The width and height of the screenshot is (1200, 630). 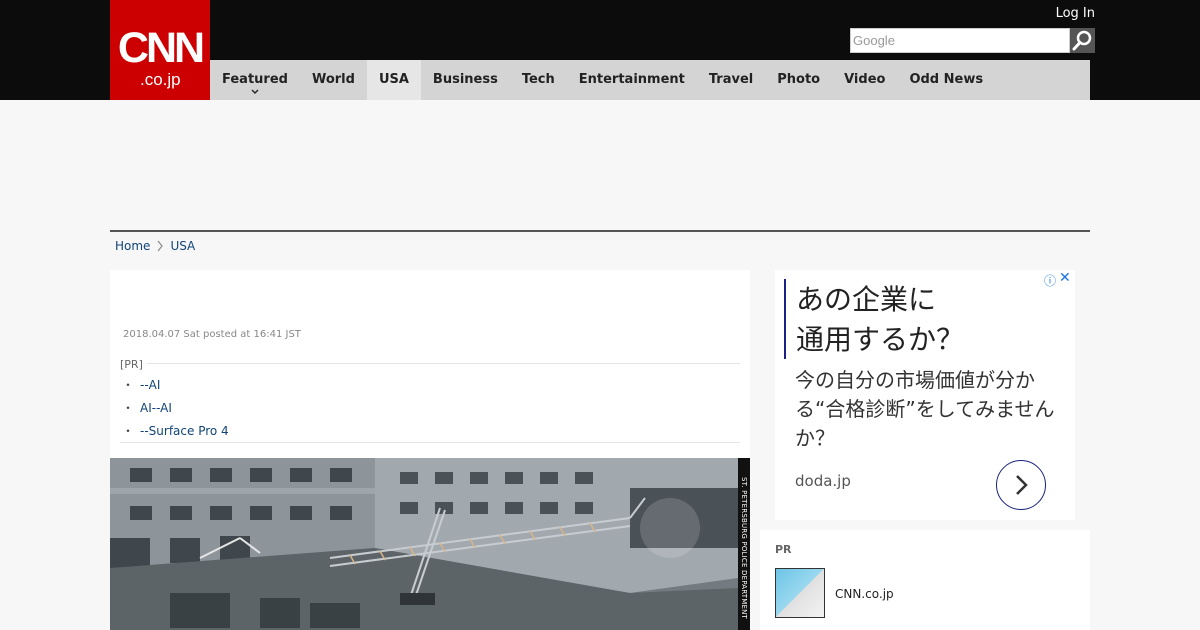 What do you see at coordinates (800, 593) in the screenshot?
I see `pr-thumbnail` at bounding box center [800, 593].